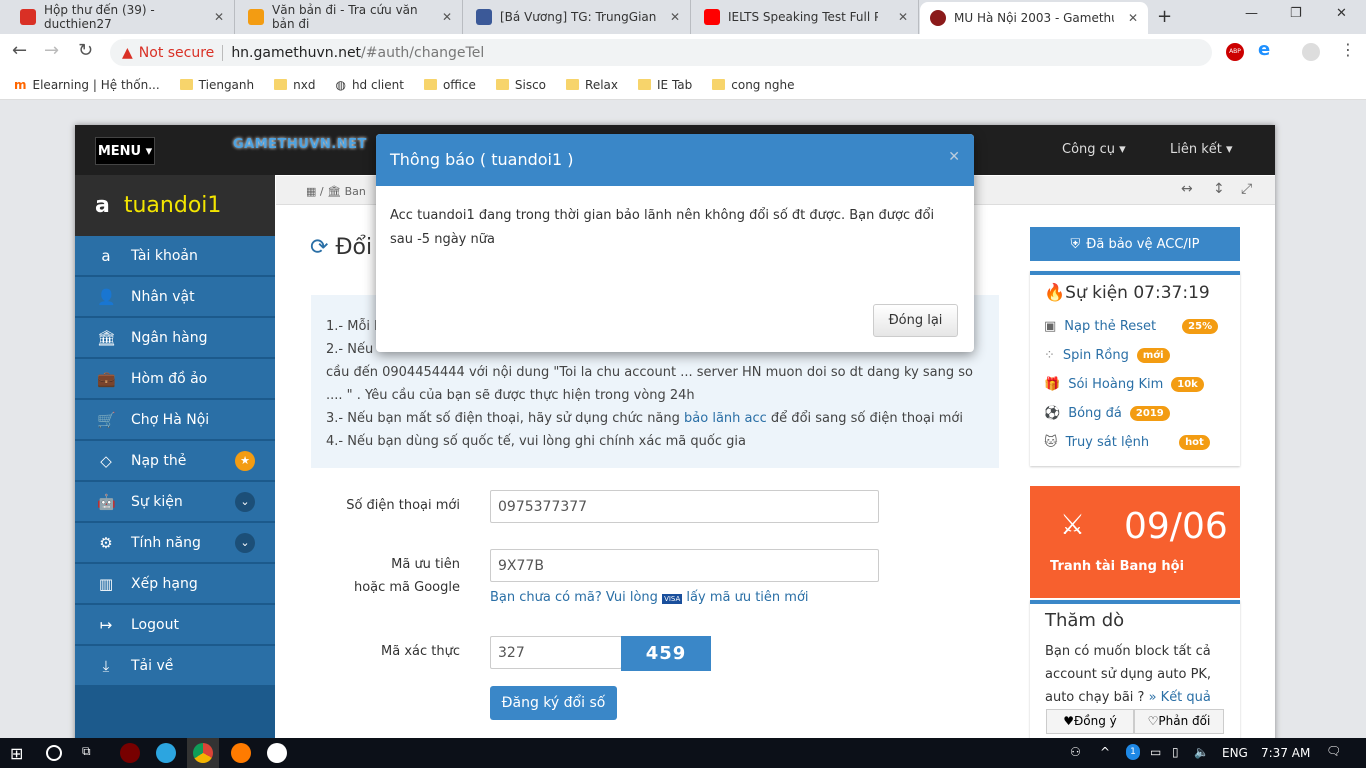  What do you see at coordinates (684, 506) in the screenshot?
I see `phone-input: 0975377377` at bounding box center [684, 506].